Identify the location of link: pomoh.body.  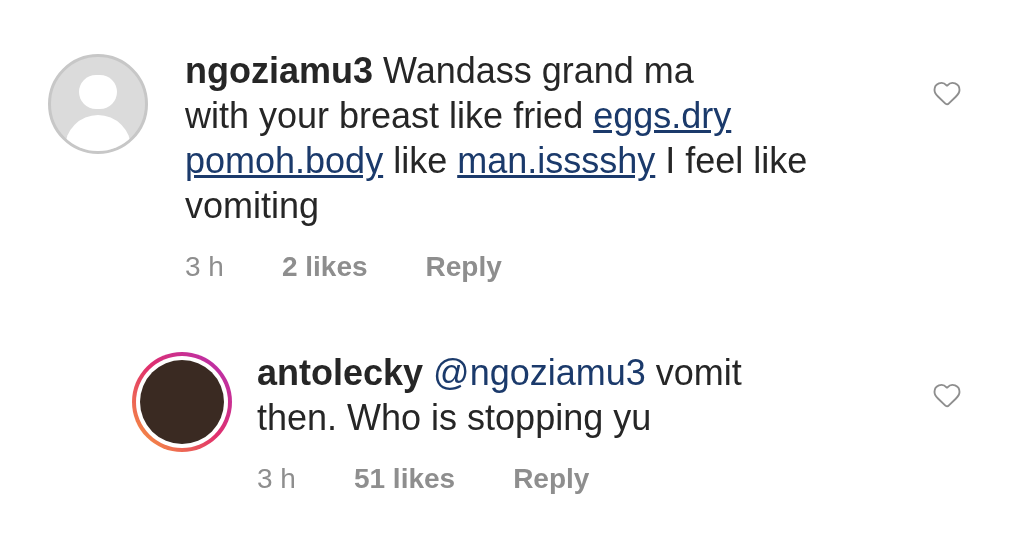
(284, 160).